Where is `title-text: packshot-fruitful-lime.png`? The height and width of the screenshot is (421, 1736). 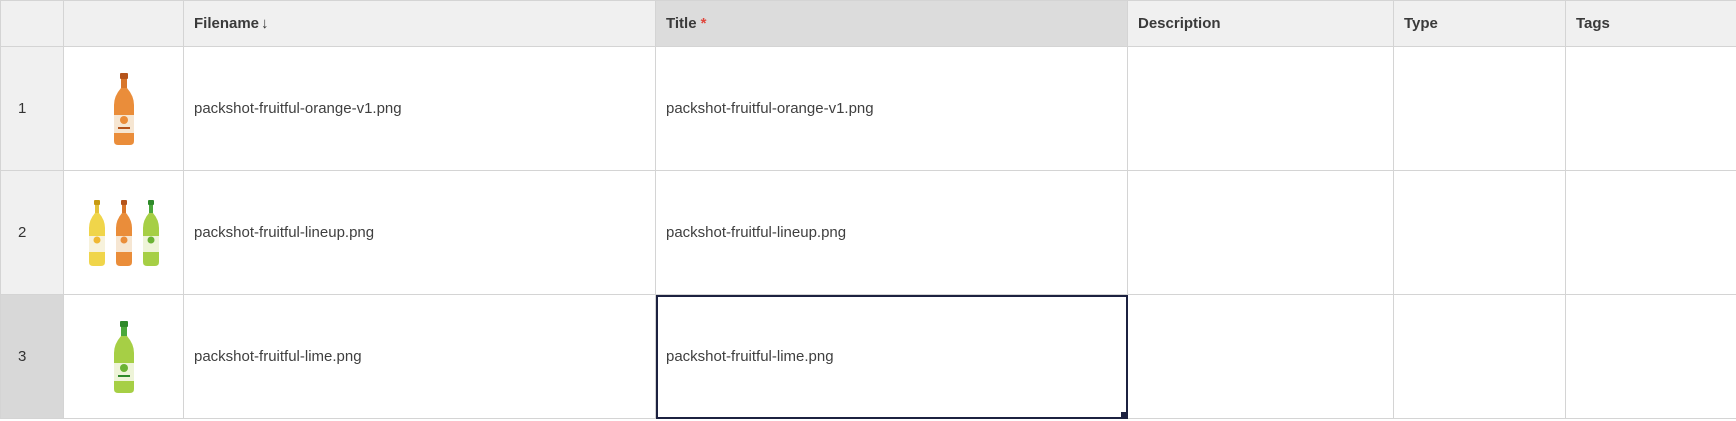
title-text: packshot-fruitful-lime.png is located at coordinates (750, 356).